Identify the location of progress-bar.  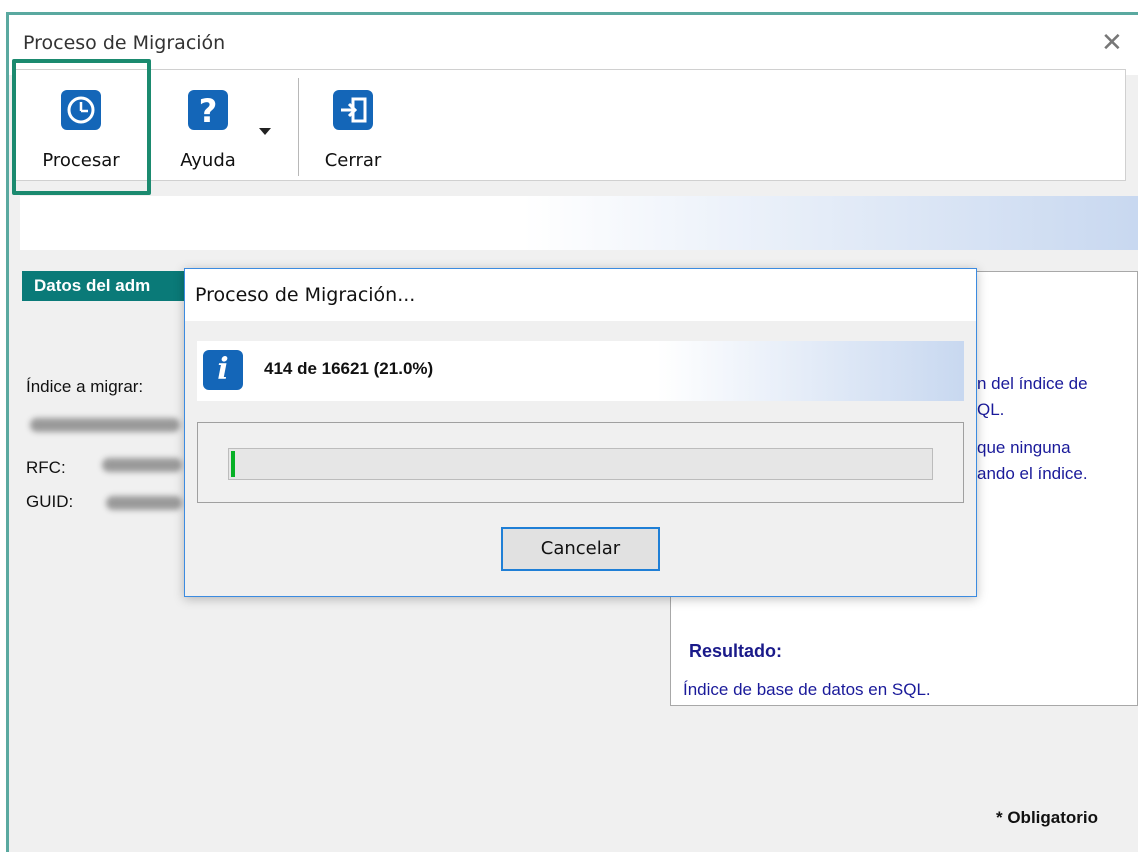
(580, 464).